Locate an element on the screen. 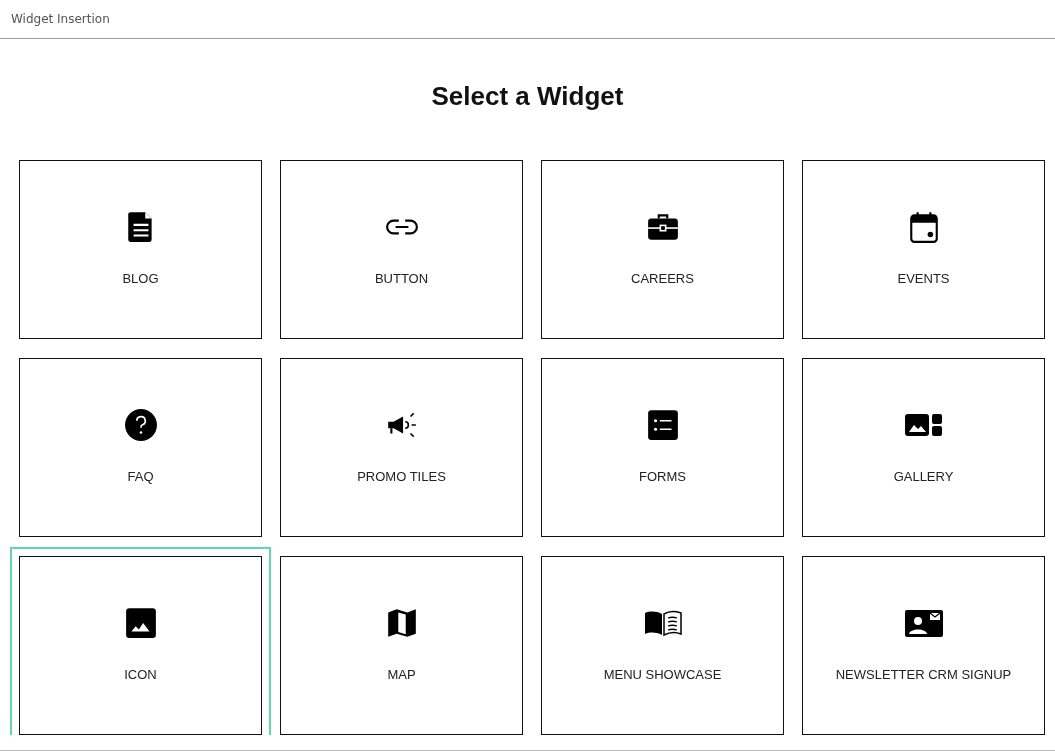  question-icon is located at coordinates (140, 425).